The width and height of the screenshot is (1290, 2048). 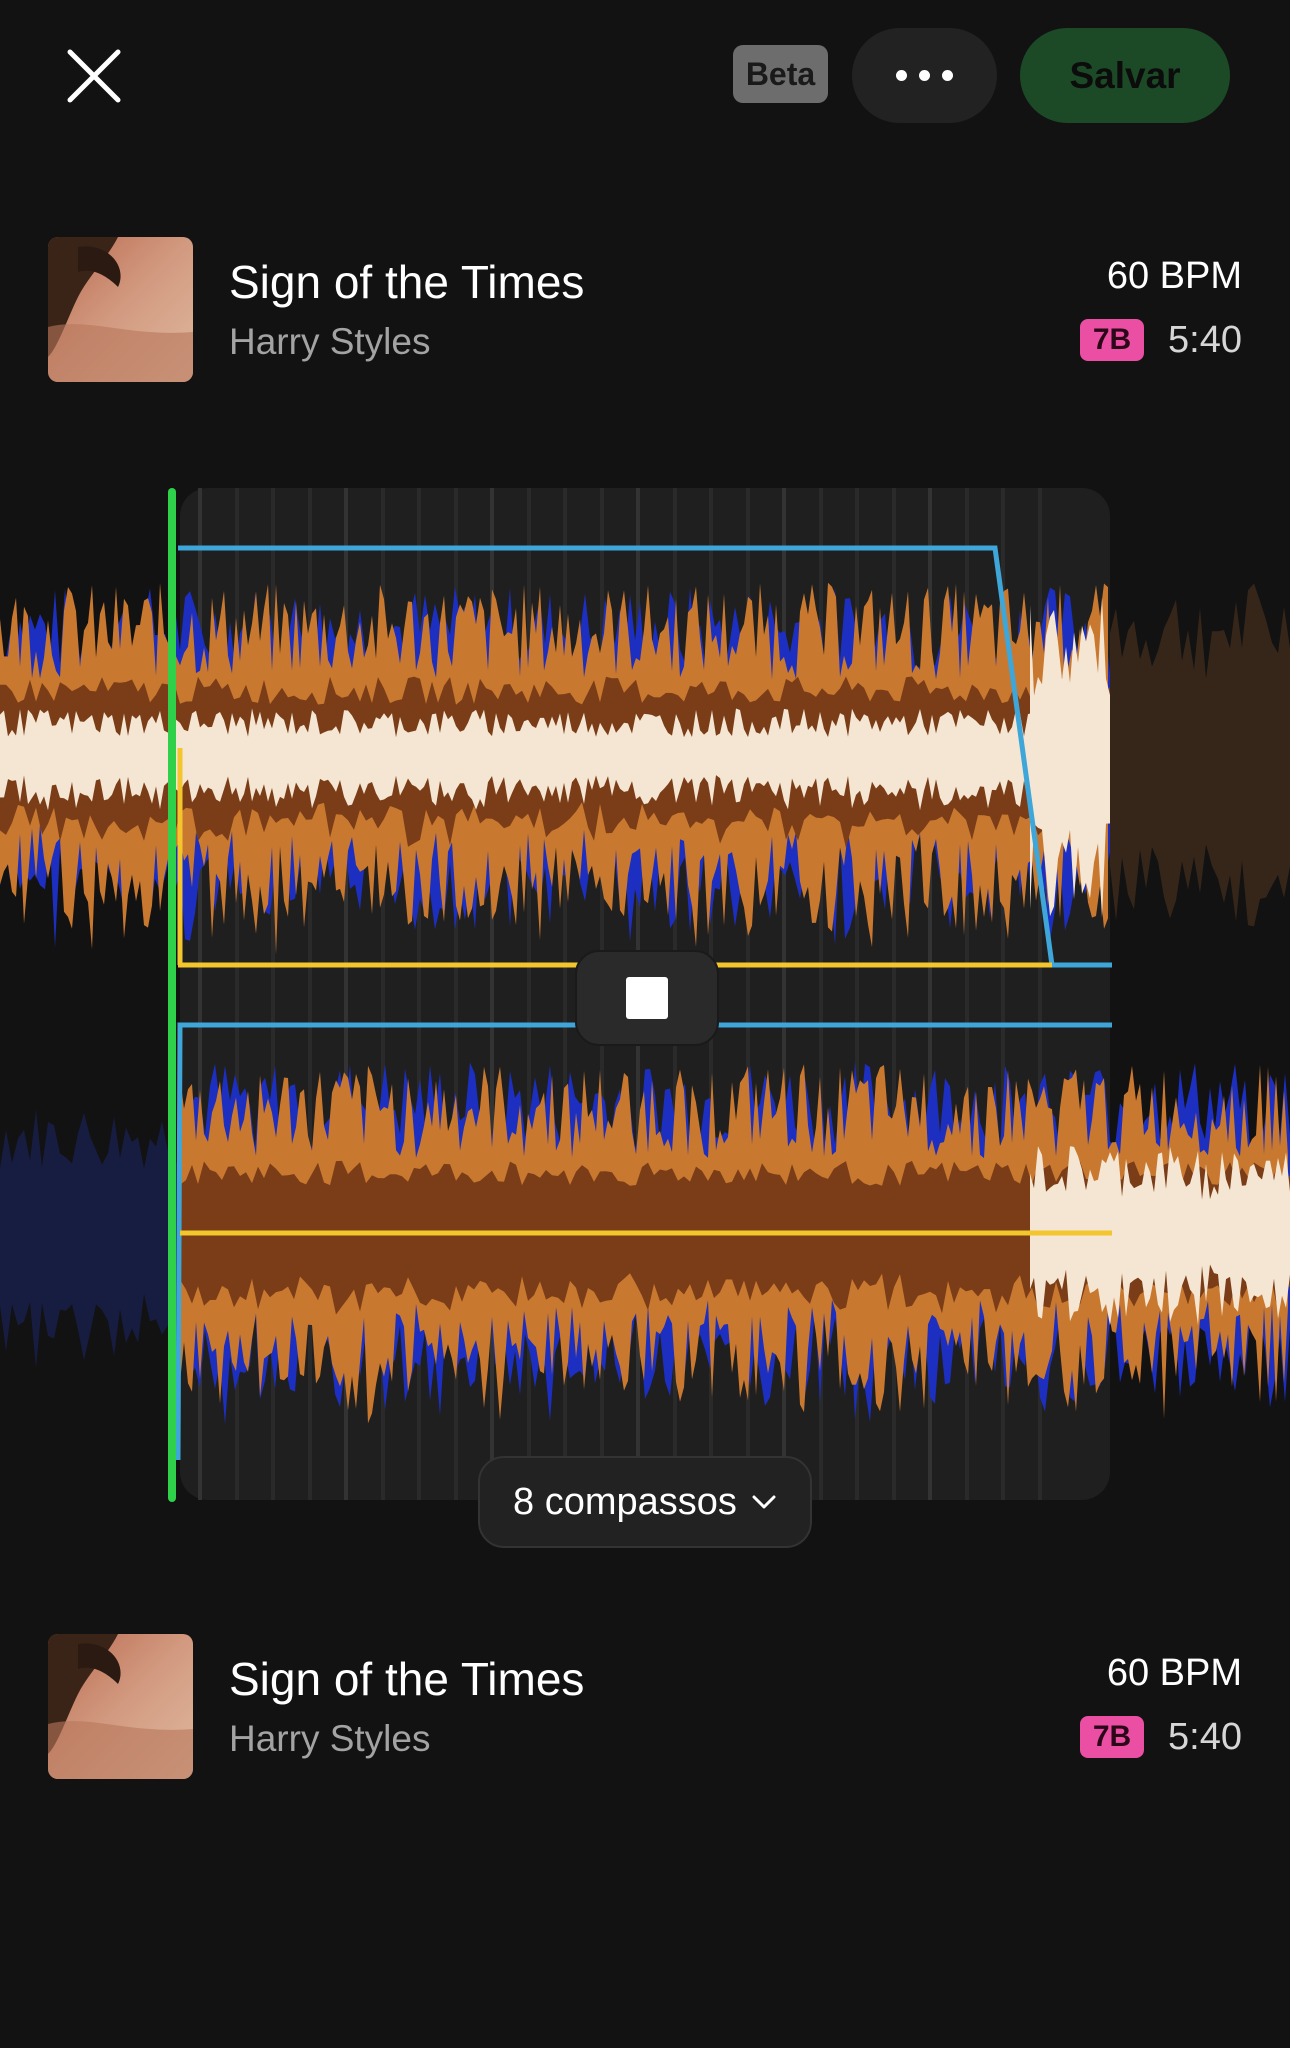 I want to click on track-duration: 5:40, so click(x=1205, y=1737).